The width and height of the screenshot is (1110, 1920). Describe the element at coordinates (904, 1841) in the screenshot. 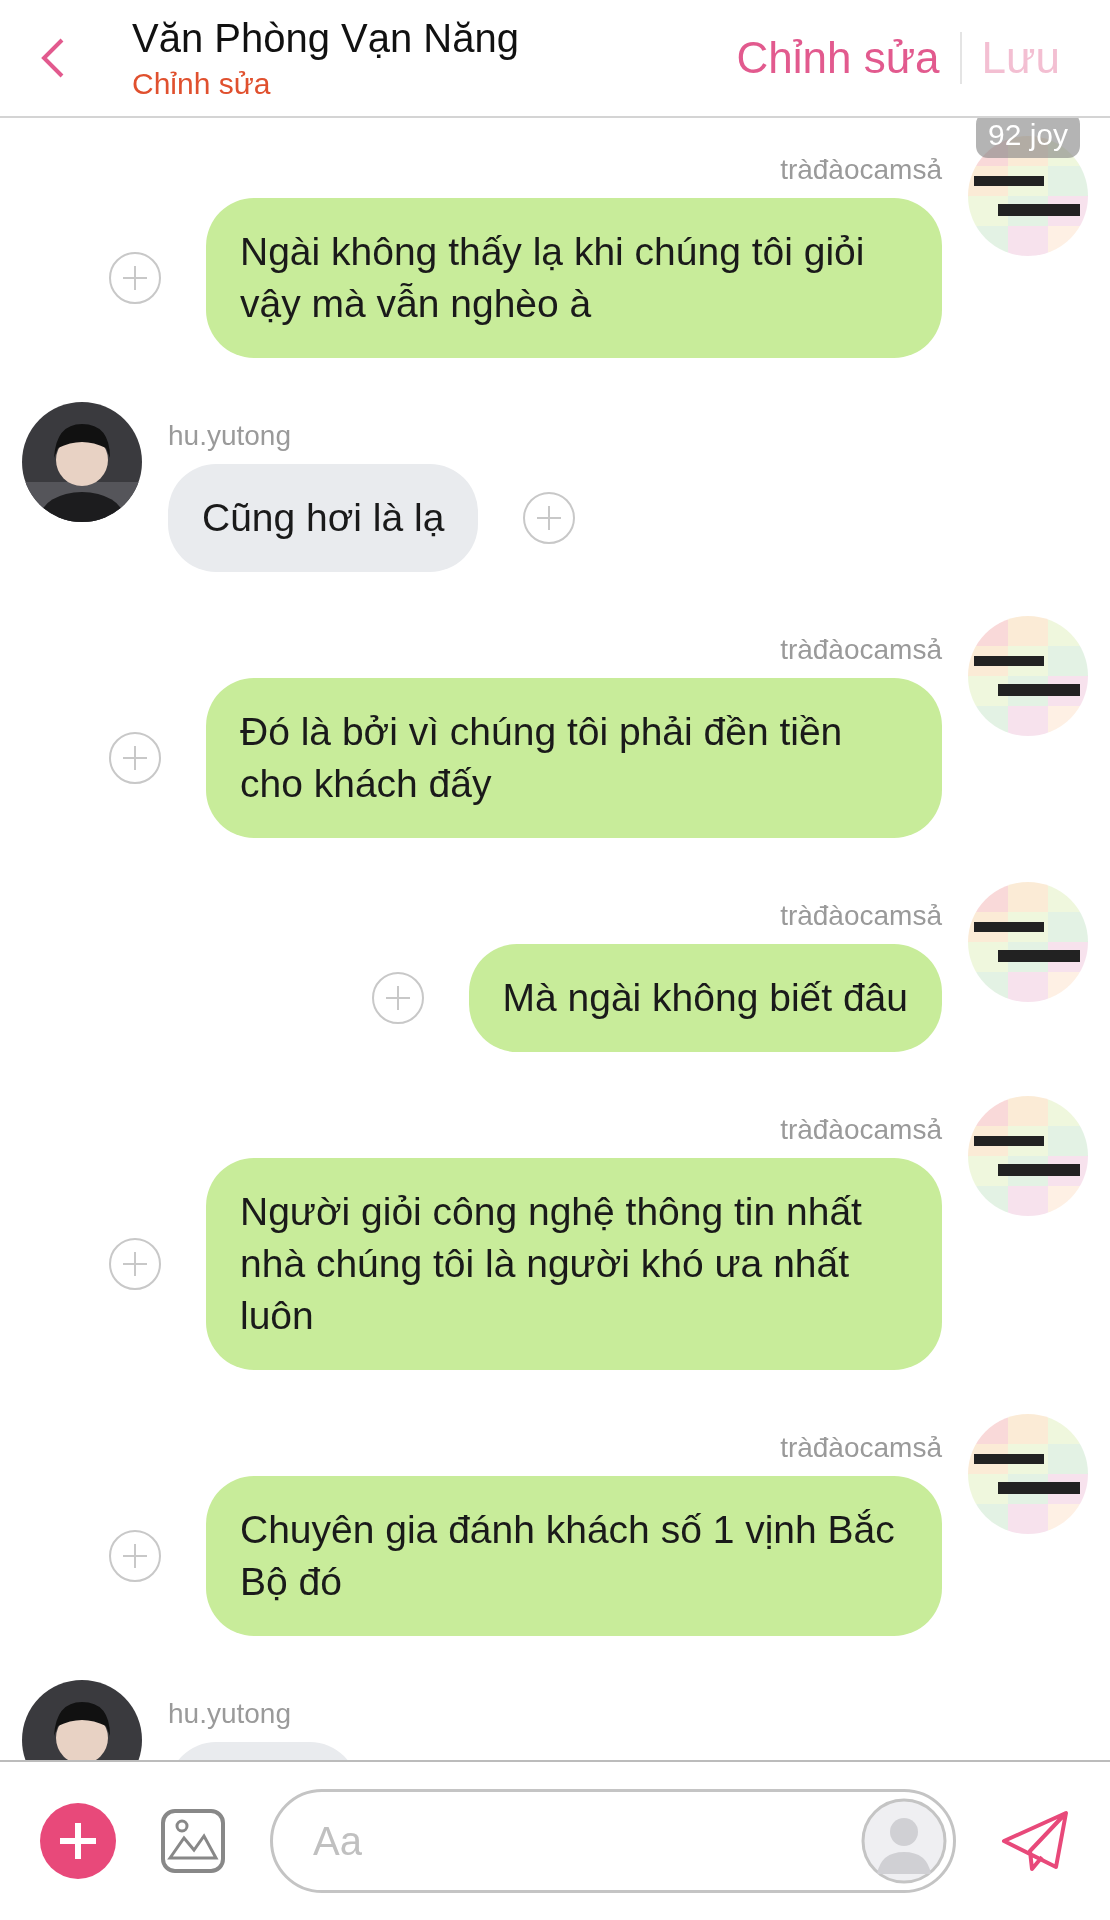

I see `user-icon` at that location.